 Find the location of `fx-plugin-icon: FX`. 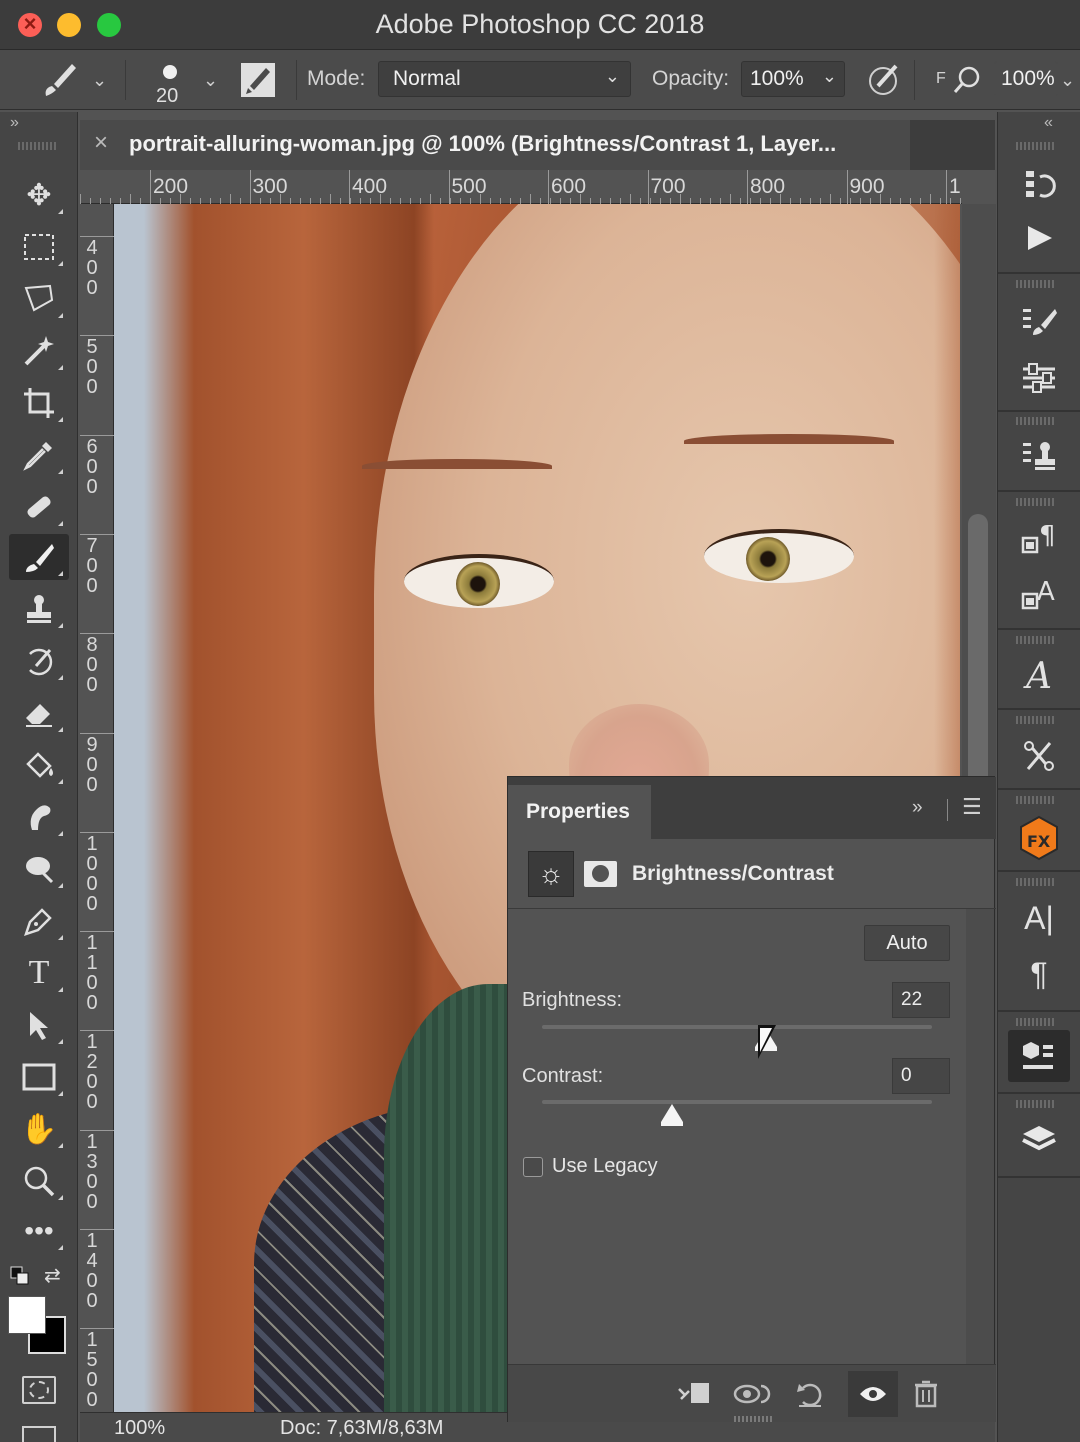

fx-plugin-icon: FX is located at coordinates (1039, 838).